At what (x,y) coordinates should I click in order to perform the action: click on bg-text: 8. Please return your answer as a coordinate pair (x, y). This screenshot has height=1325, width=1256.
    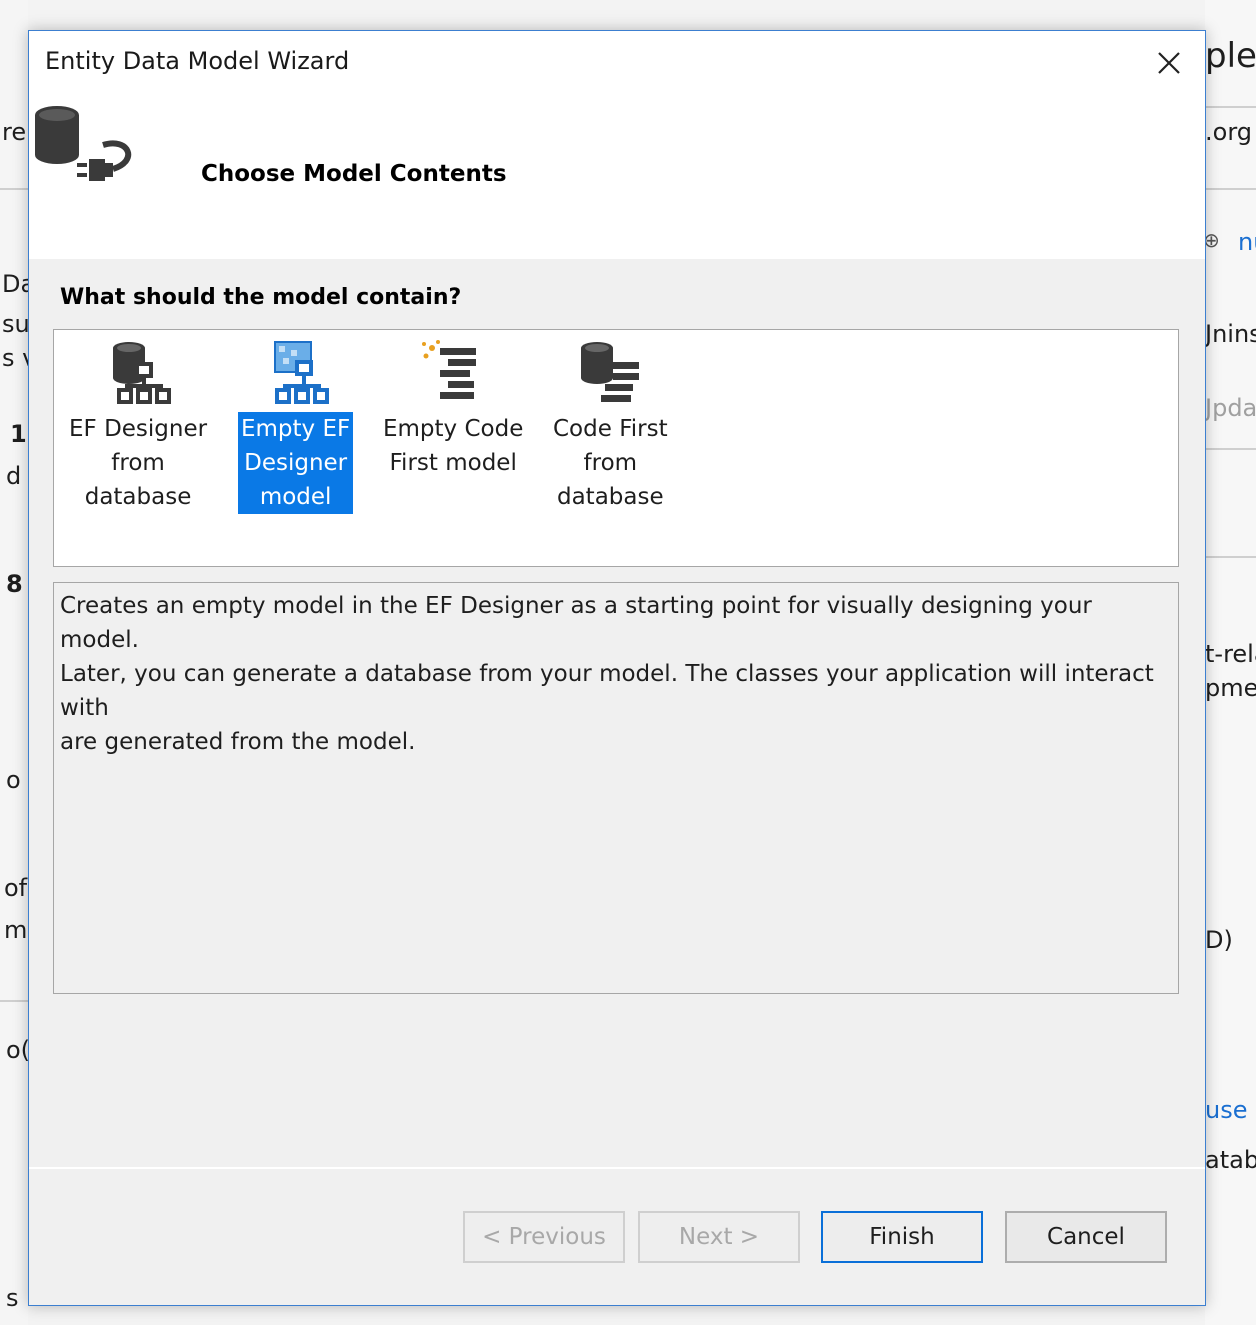
    Looking at the image, I should click on (14, 584).